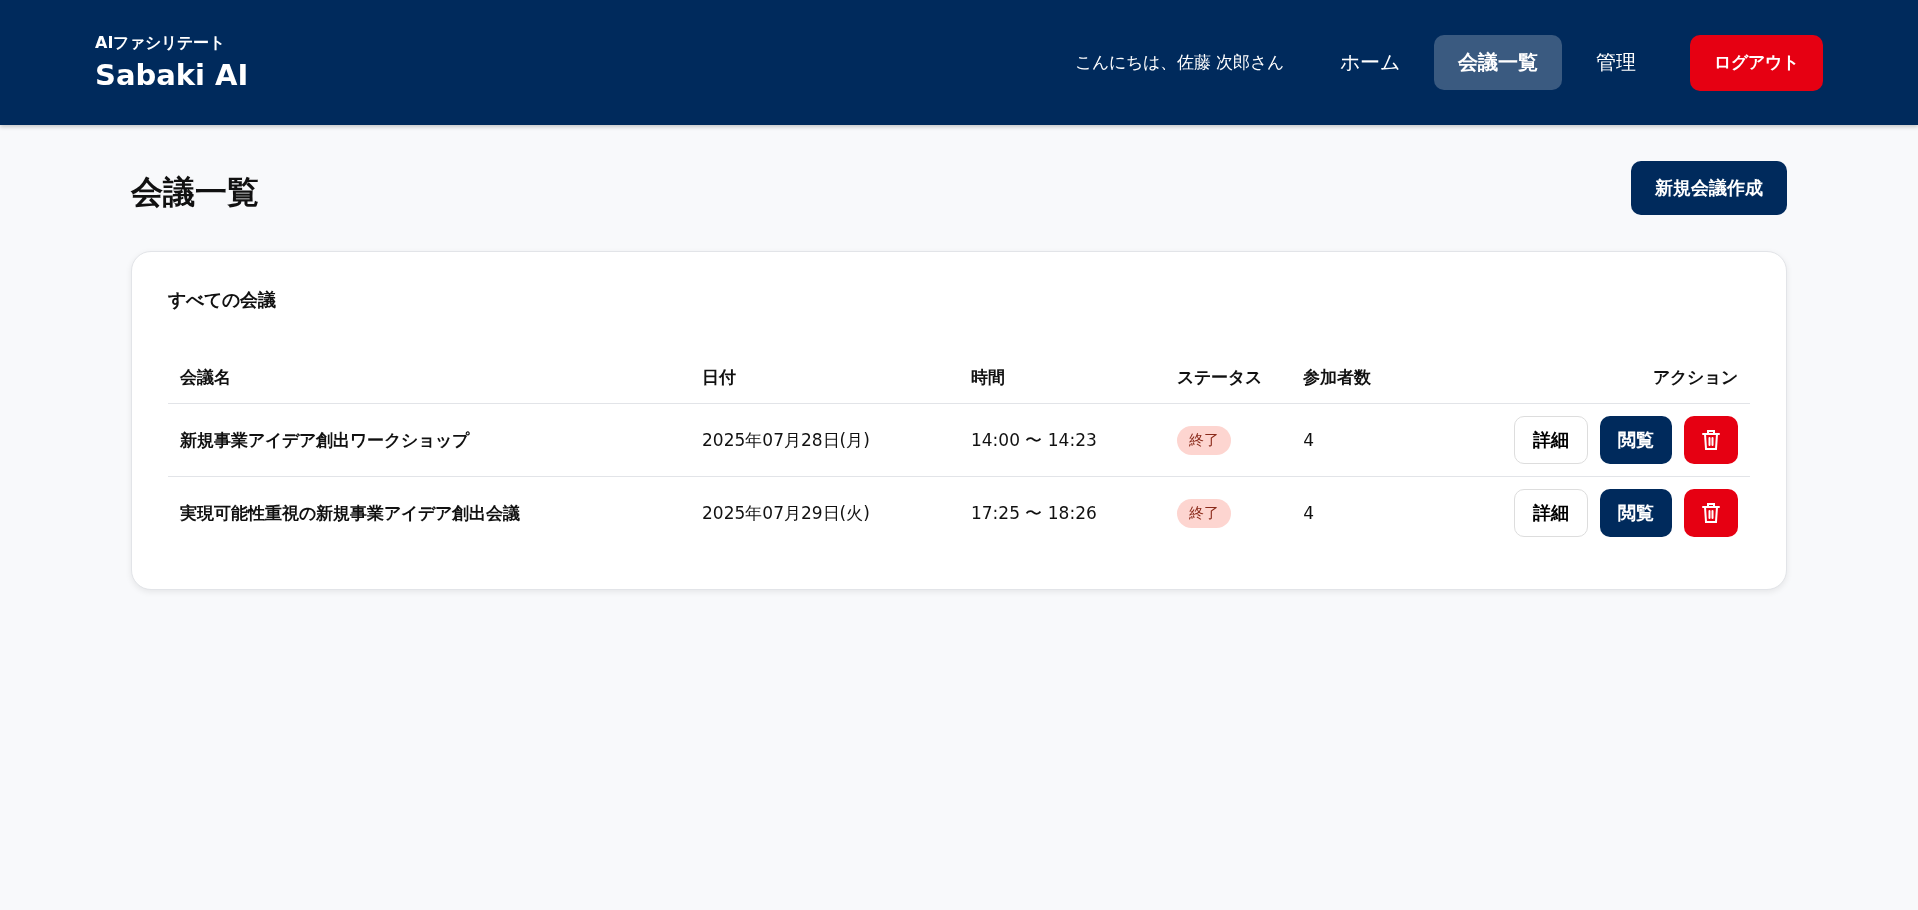 The image size is (1918, 910). What do you see at coordinates (1599, 378) in the screenshot?
I see `column-header: アクション` at bounding box center [1599, 378].